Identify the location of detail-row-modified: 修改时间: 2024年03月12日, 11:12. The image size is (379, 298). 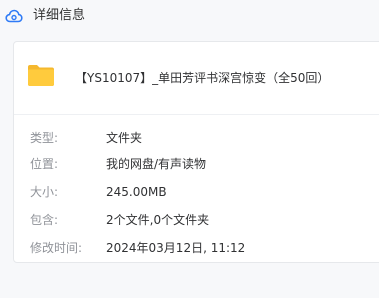
(196, 248).